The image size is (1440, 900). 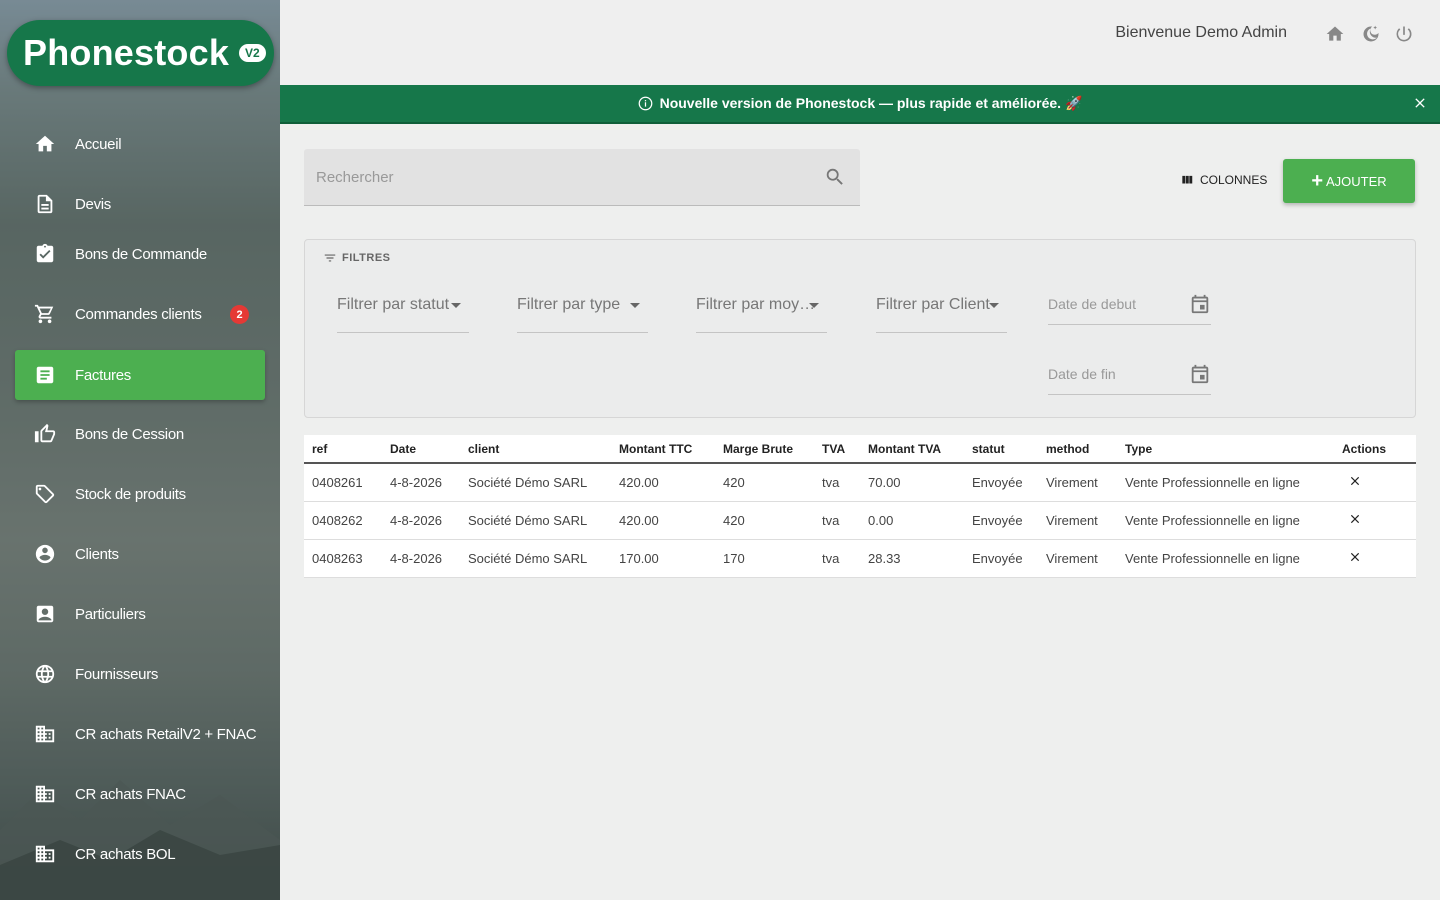 What do you see at coordinates (252, 53) in the screenshot?
I see `version-badge: V2` at bounding box center [252, 53].